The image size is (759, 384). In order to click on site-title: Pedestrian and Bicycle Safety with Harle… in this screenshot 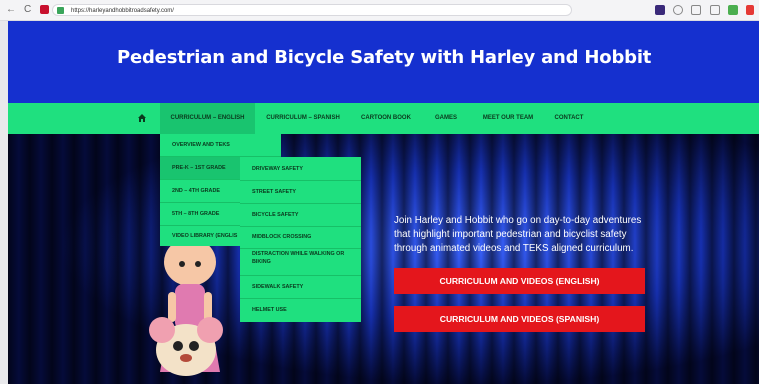, I will do `click(384, 57)`.